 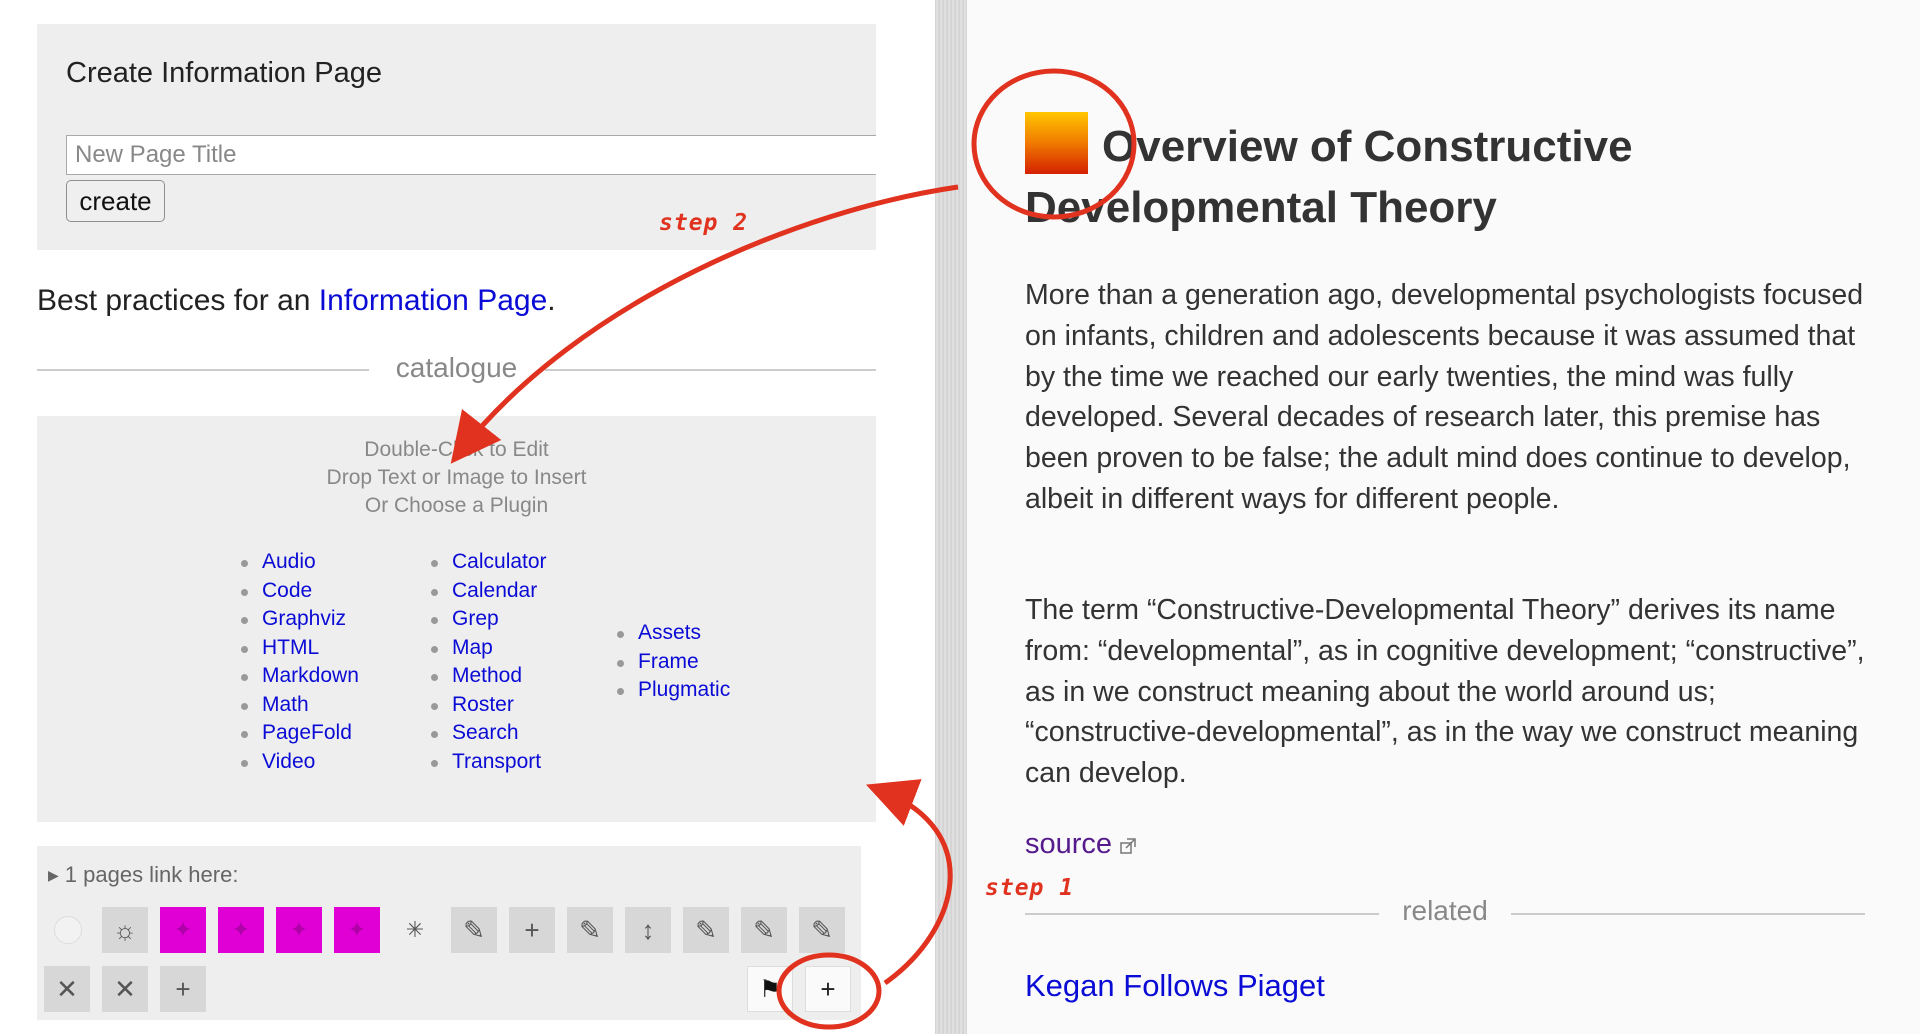 What do you see at coordinates (287, 590) in the screenshot?
I see `plugin-link-code: Code` at bounding box center [287, 590].